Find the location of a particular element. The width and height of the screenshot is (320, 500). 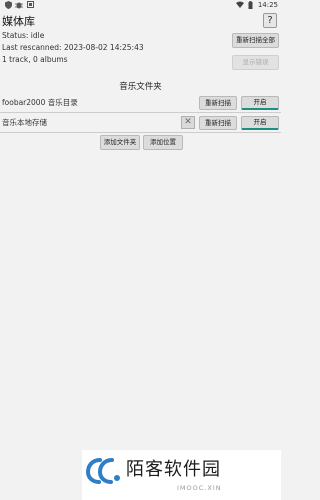

folder-label: foobar2000 音乐目录 is located at coordinates (40, 102).